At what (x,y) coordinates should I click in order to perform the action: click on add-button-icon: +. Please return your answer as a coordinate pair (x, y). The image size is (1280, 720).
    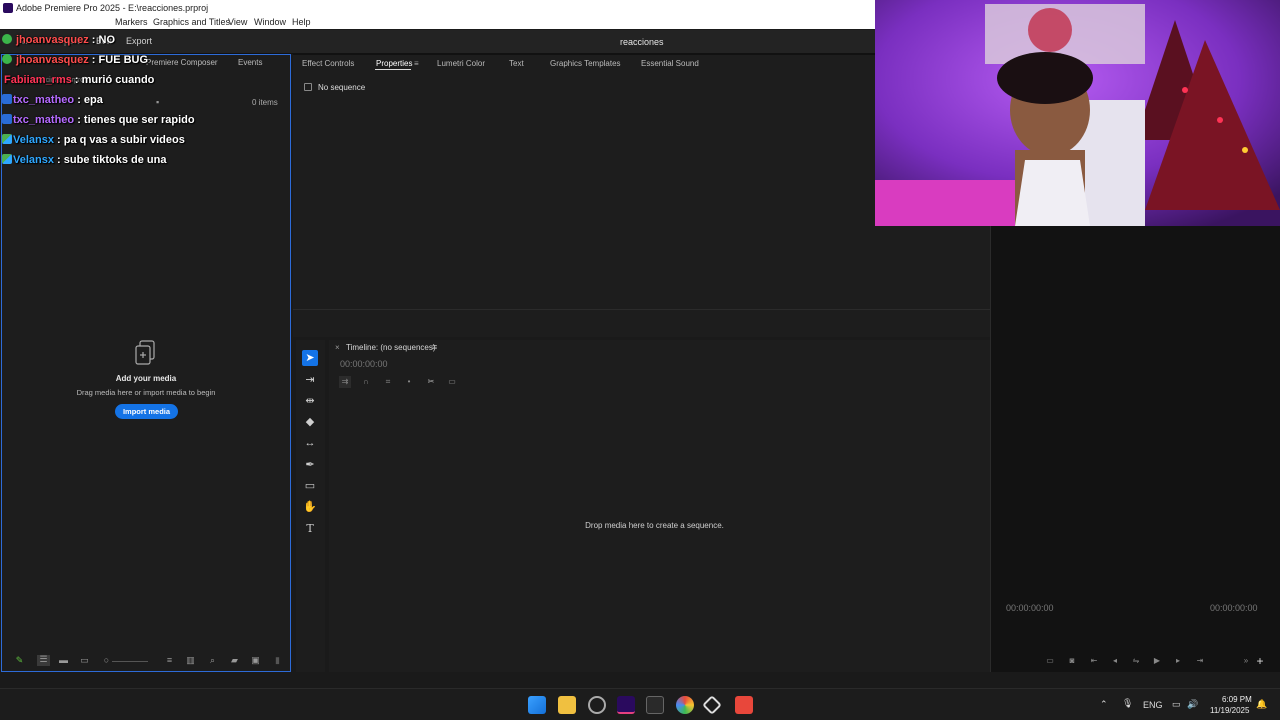
    Looking at the image, I should click on (1260, 661).